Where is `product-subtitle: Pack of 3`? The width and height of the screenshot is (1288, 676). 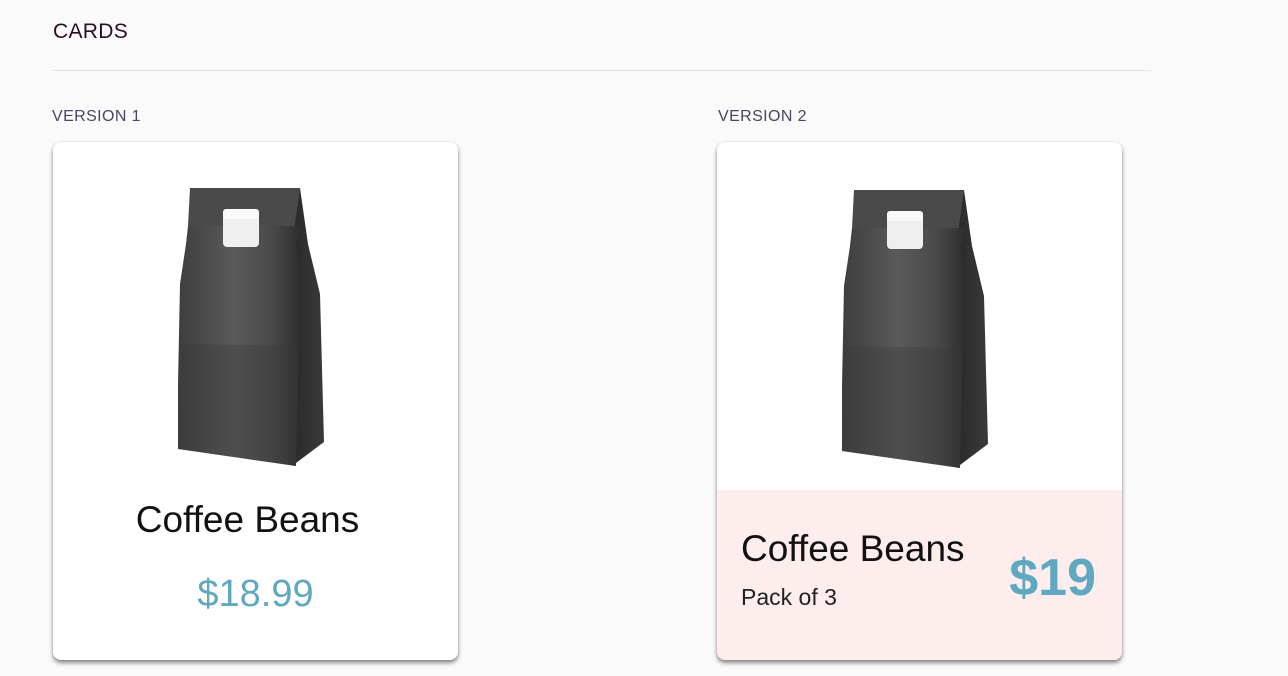 product-subtitle: Pack of 3 is located at coordinates (789, 597).